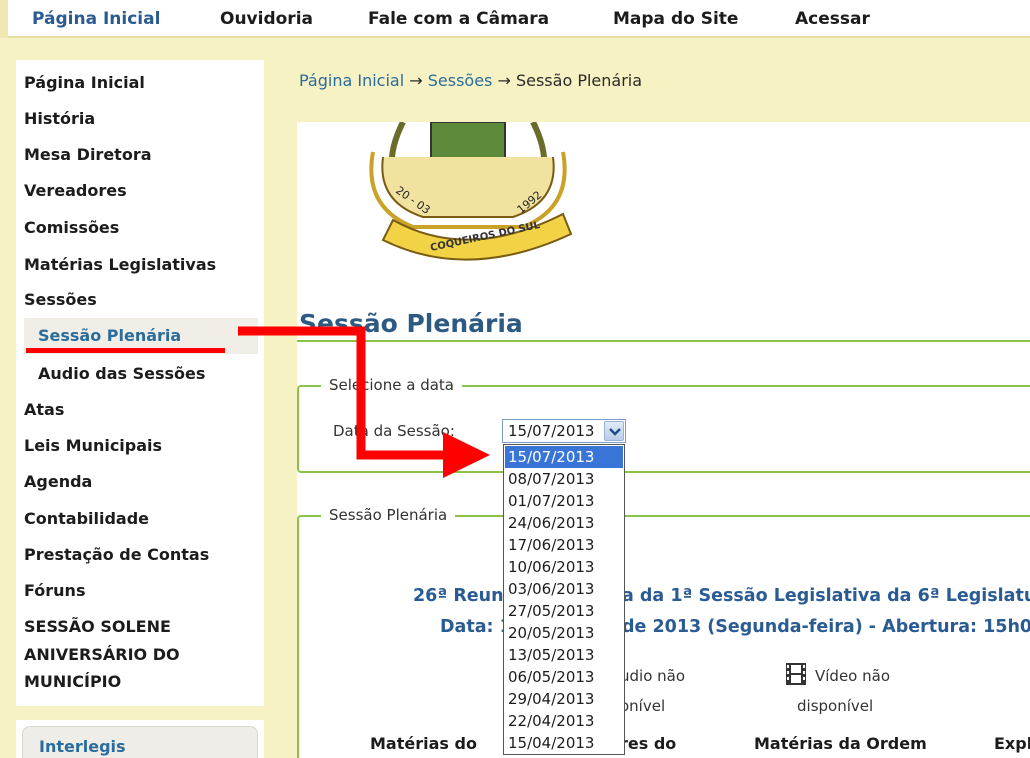  I want to click on date-option: 17/06/2013, so click(564, 545).